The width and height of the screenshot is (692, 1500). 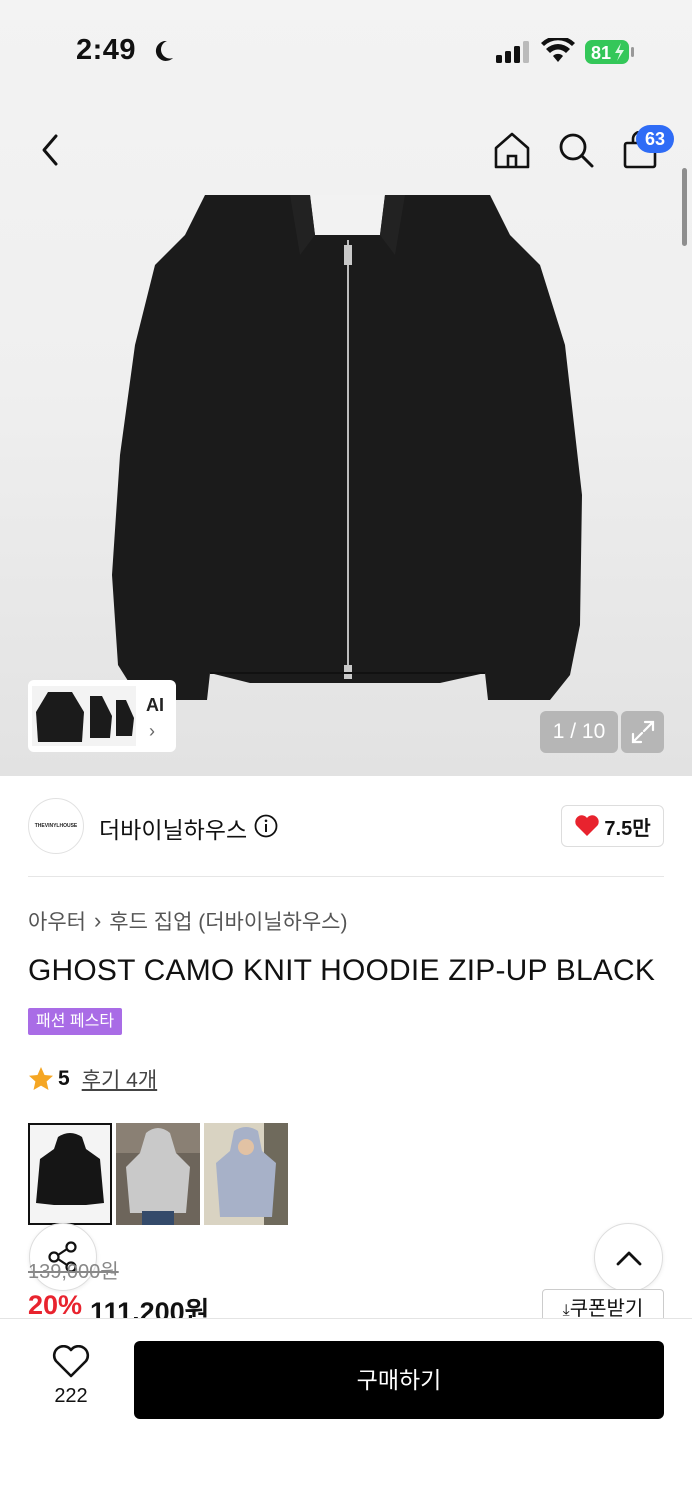 I want to click on brand-logo-text: THEVINYLHOUSE, so click(x=56, y=826).